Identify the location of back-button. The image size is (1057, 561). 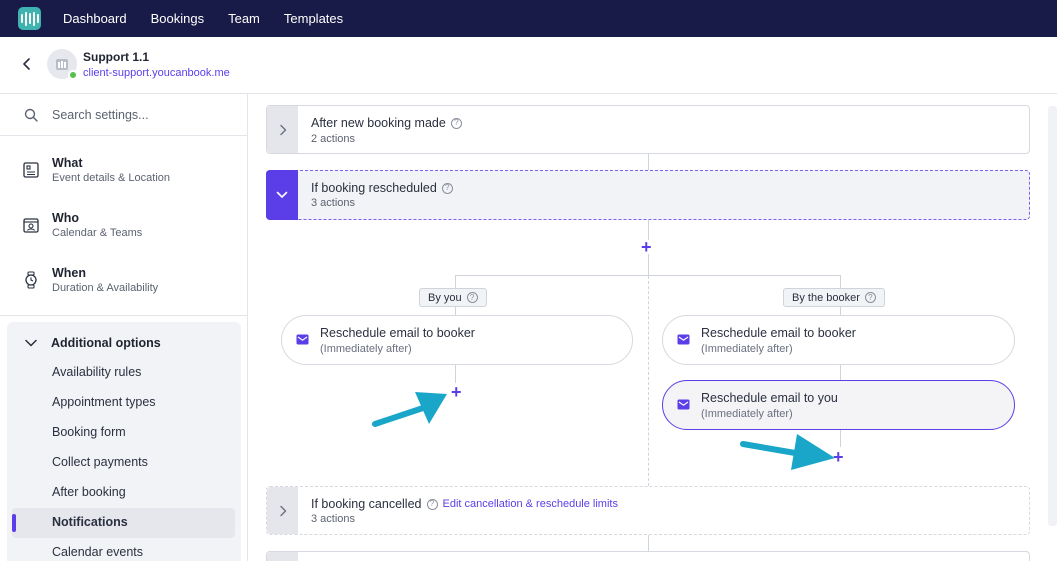
(27, 64).